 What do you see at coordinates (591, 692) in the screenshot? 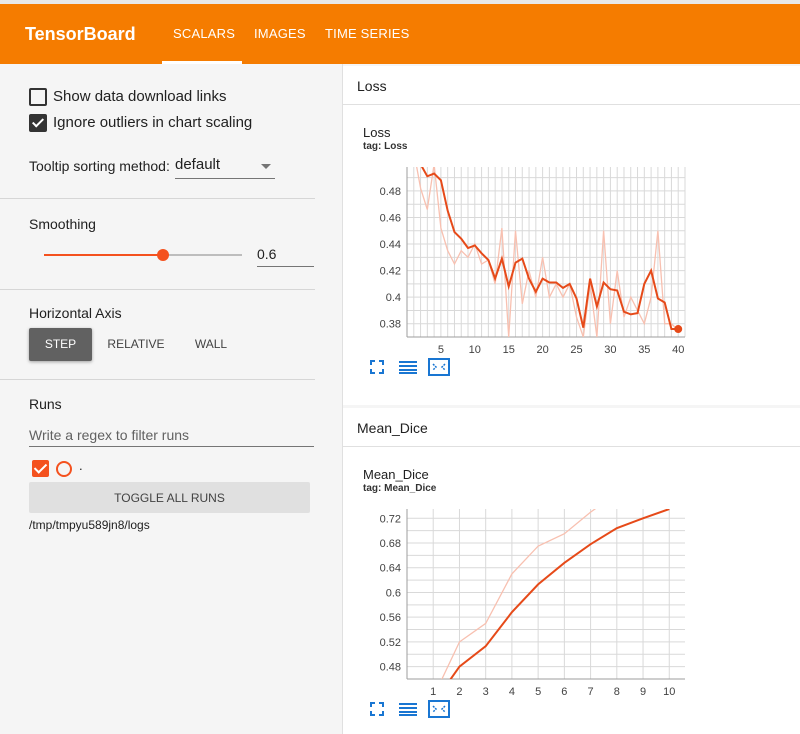
I see `x-tick-label: 7` at bounding box center [591, 692].